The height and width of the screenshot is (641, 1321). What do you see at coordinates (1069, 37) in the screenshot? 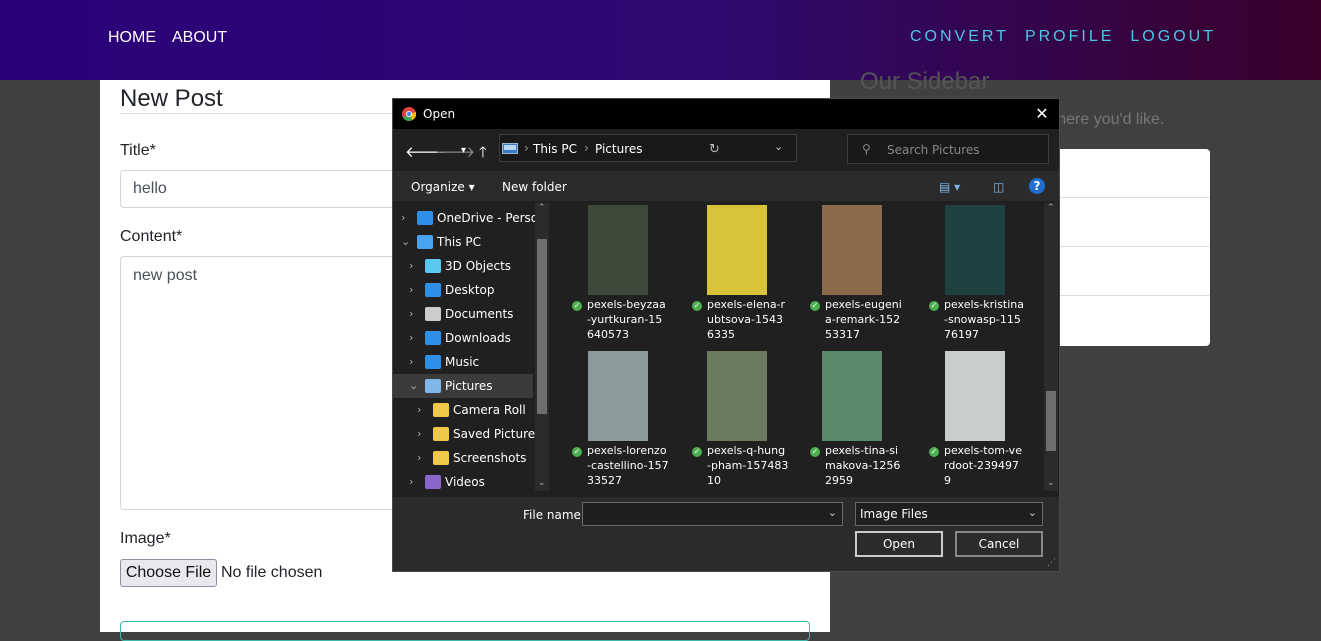
I see `nav-profile-link: PROFILE` at bounding box center [1069, 37].